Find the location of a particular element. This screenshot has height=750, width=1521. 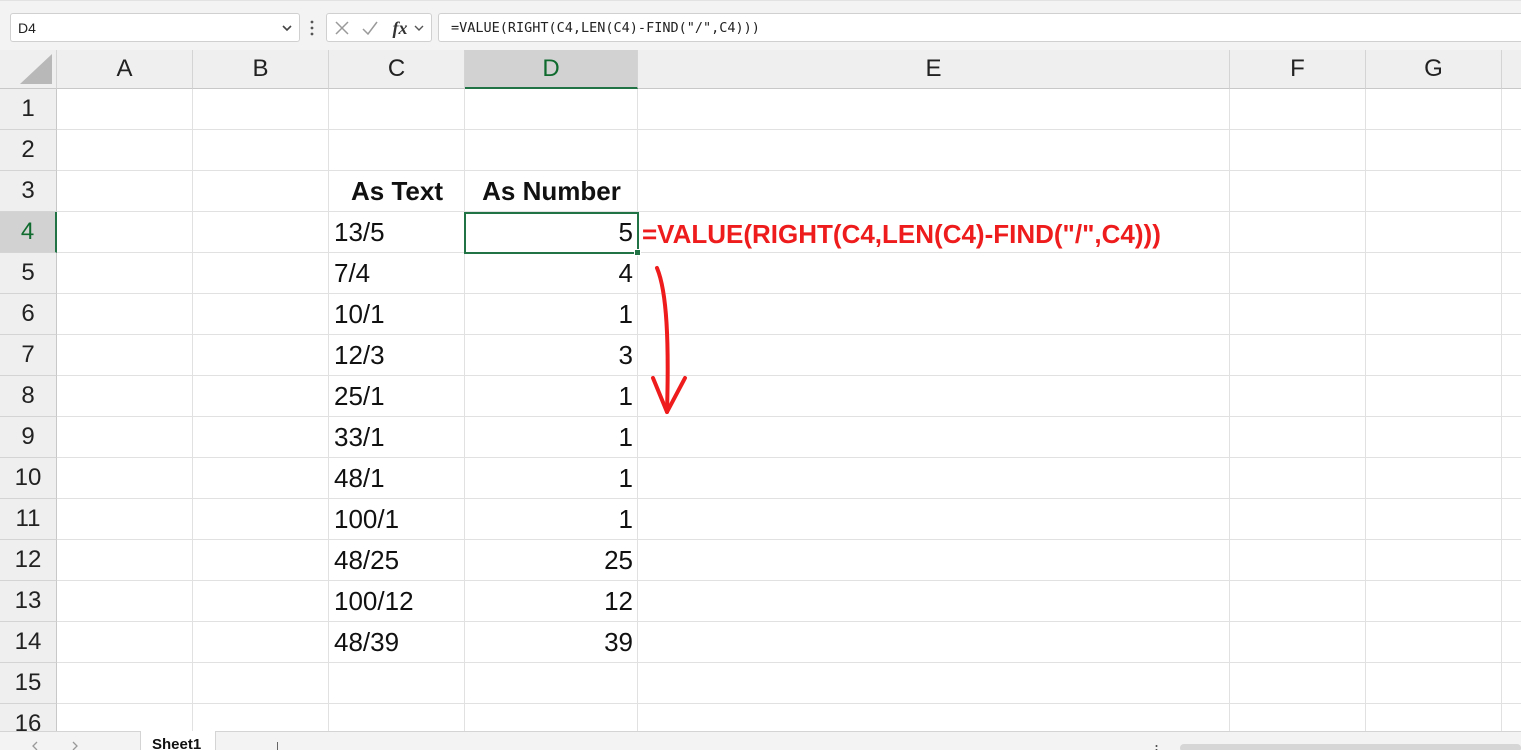

cell-d8: 1 is located at coordinates (551, 396).